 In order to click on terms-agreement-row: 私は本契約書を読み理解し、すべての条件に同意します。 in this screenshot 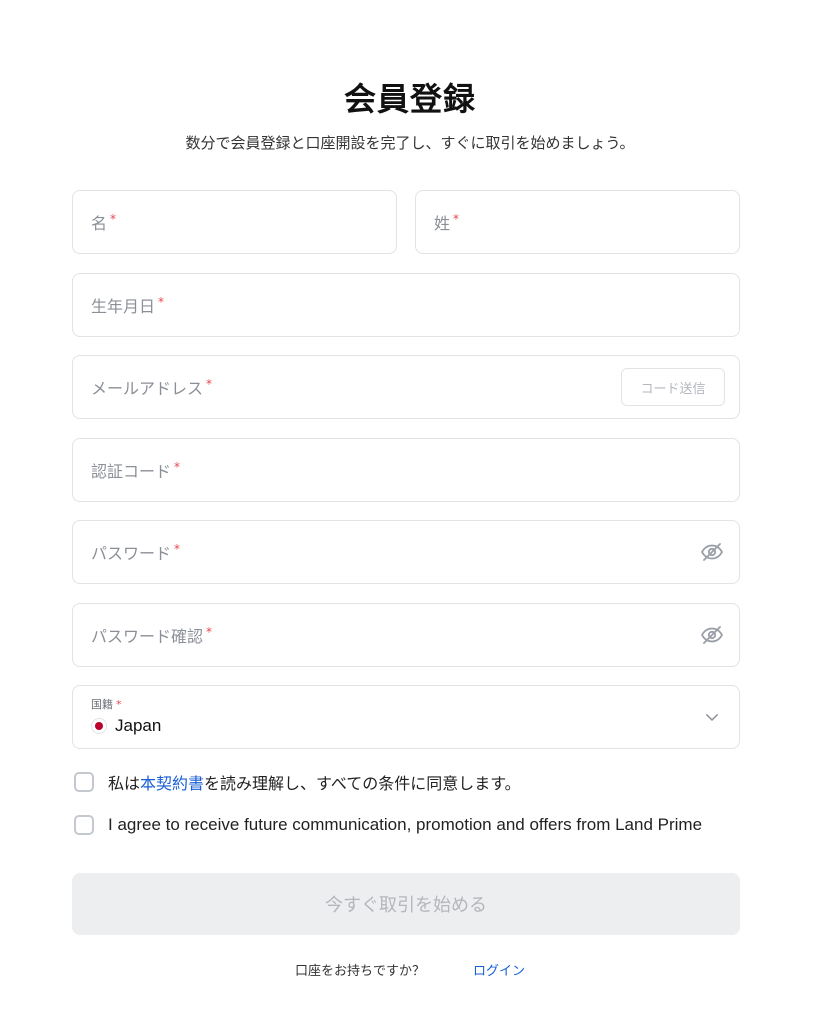, I will do `click(297, 782)`.